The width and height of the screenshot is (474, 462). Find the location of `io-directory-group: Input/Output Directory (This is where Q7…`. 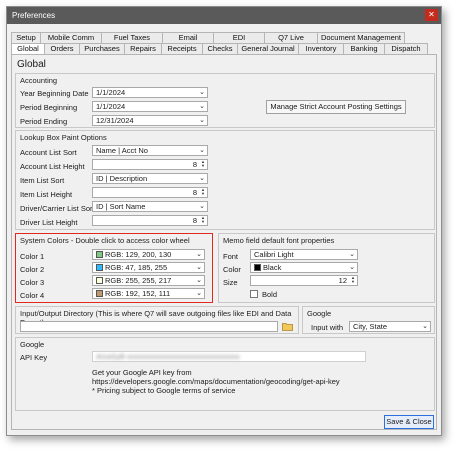

io-directory-group: Input/Output Directory (This is where Q7… is located at coordinates (157, 320).